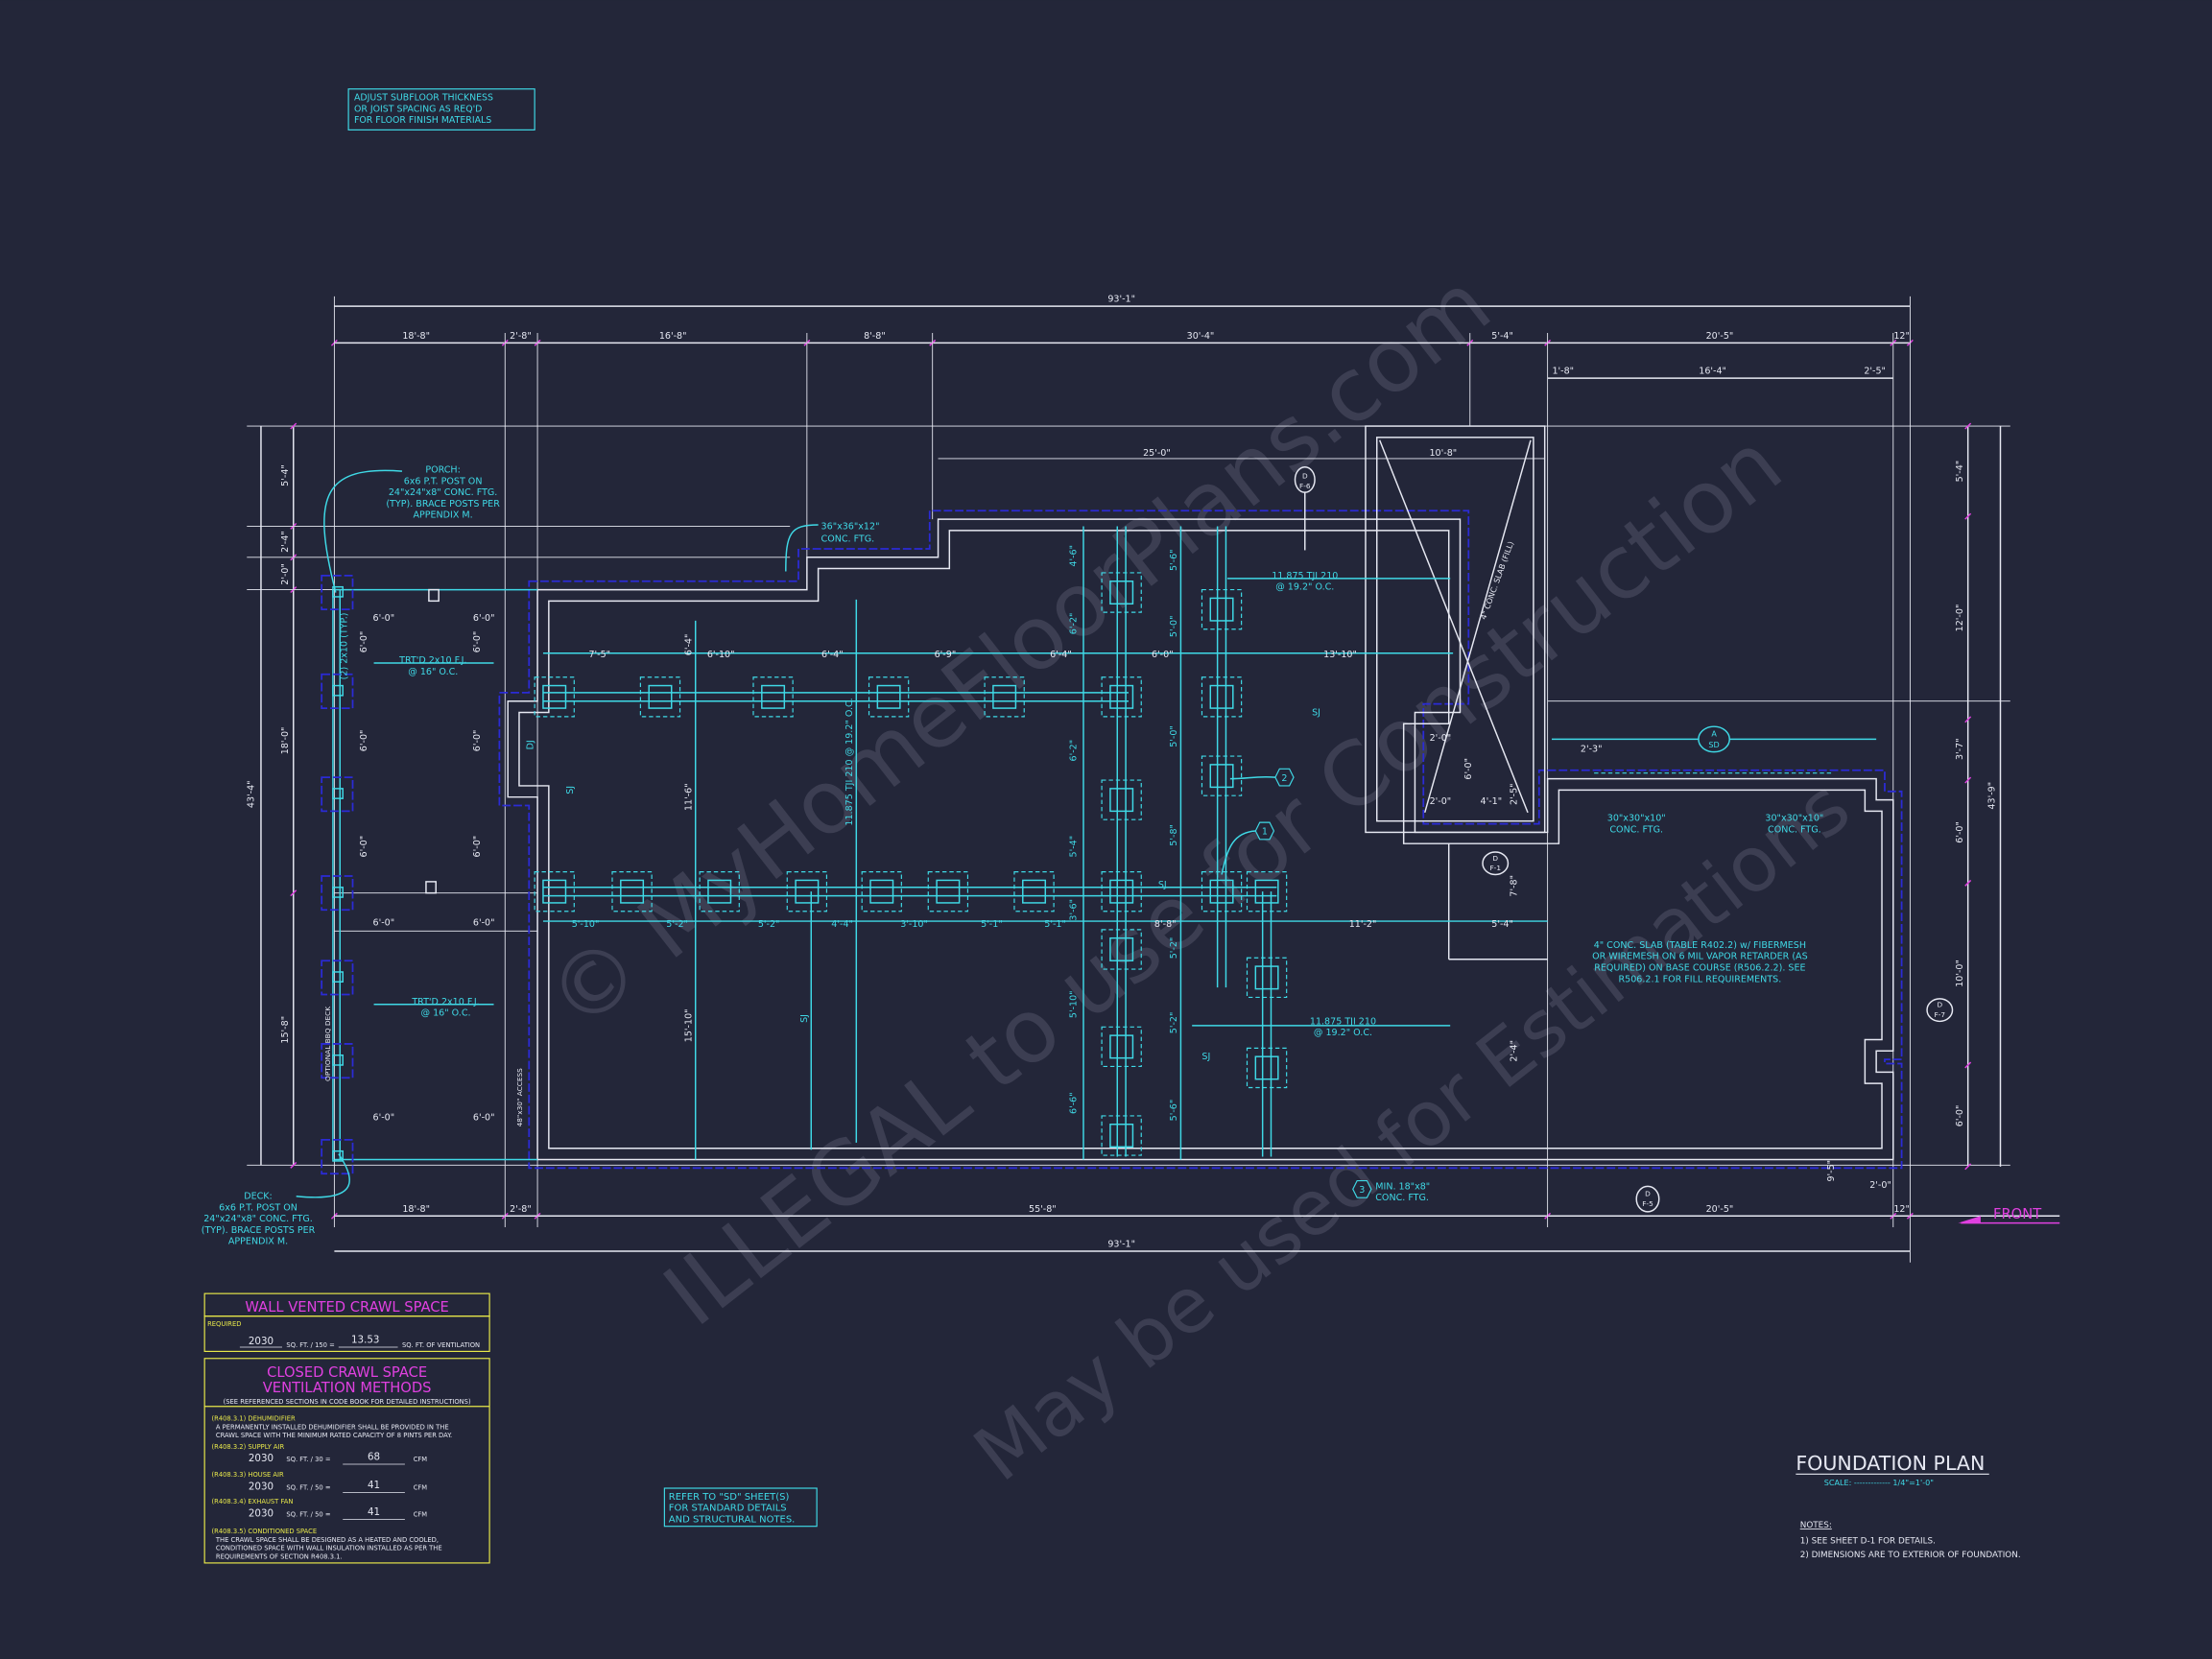 This screenshot has width=2212, height=1659. What do you see at coordinates (688, 1025) in the screenshot?
I see `svg-text: 15'-10"` at bounding box center [688, 1025].